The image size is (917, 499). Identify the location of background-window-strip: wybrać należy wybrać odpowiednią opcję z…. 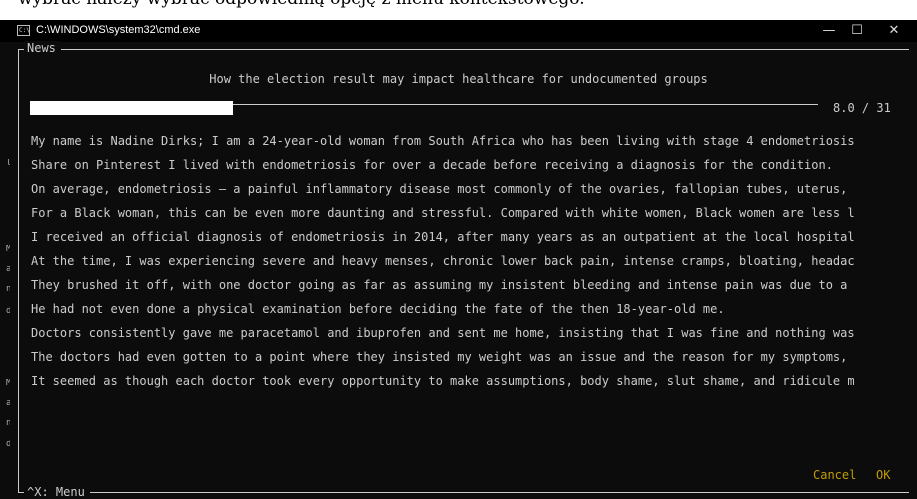
(458, 10).